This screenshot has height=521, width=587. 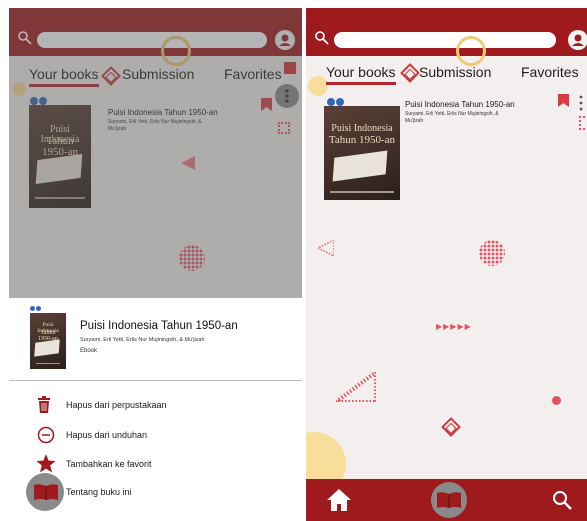 I want to click on library-button, so click(x=449, y=500).